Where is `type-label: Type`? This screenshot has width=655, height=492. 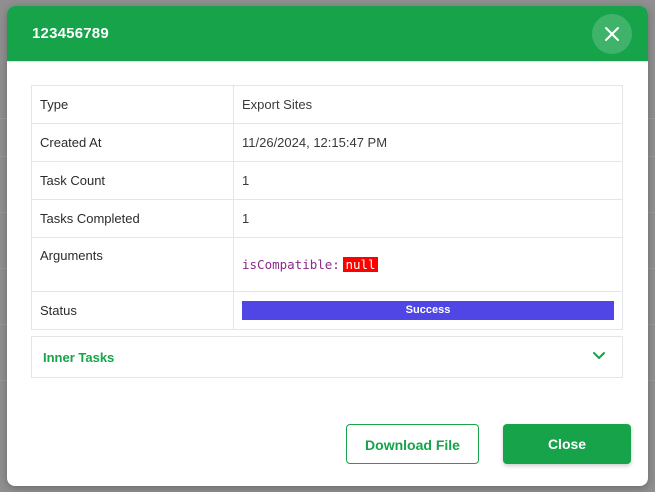
type-label: Type is located at coordinates (132, 104).